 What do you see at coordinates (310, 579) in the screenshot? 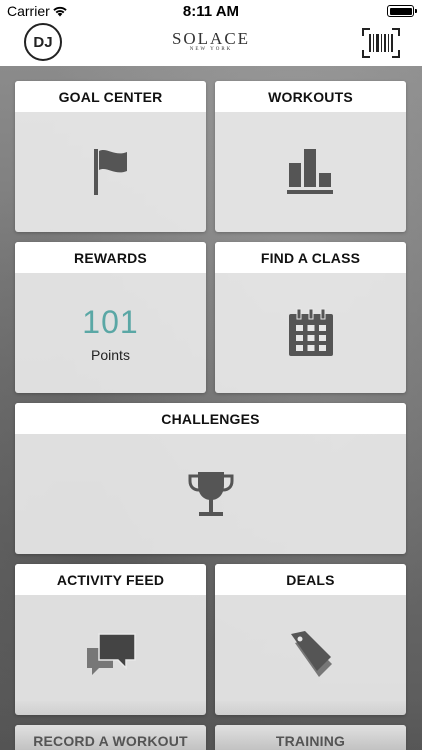
I see `deals-title: DEALS` at bounding box center [310, 579].